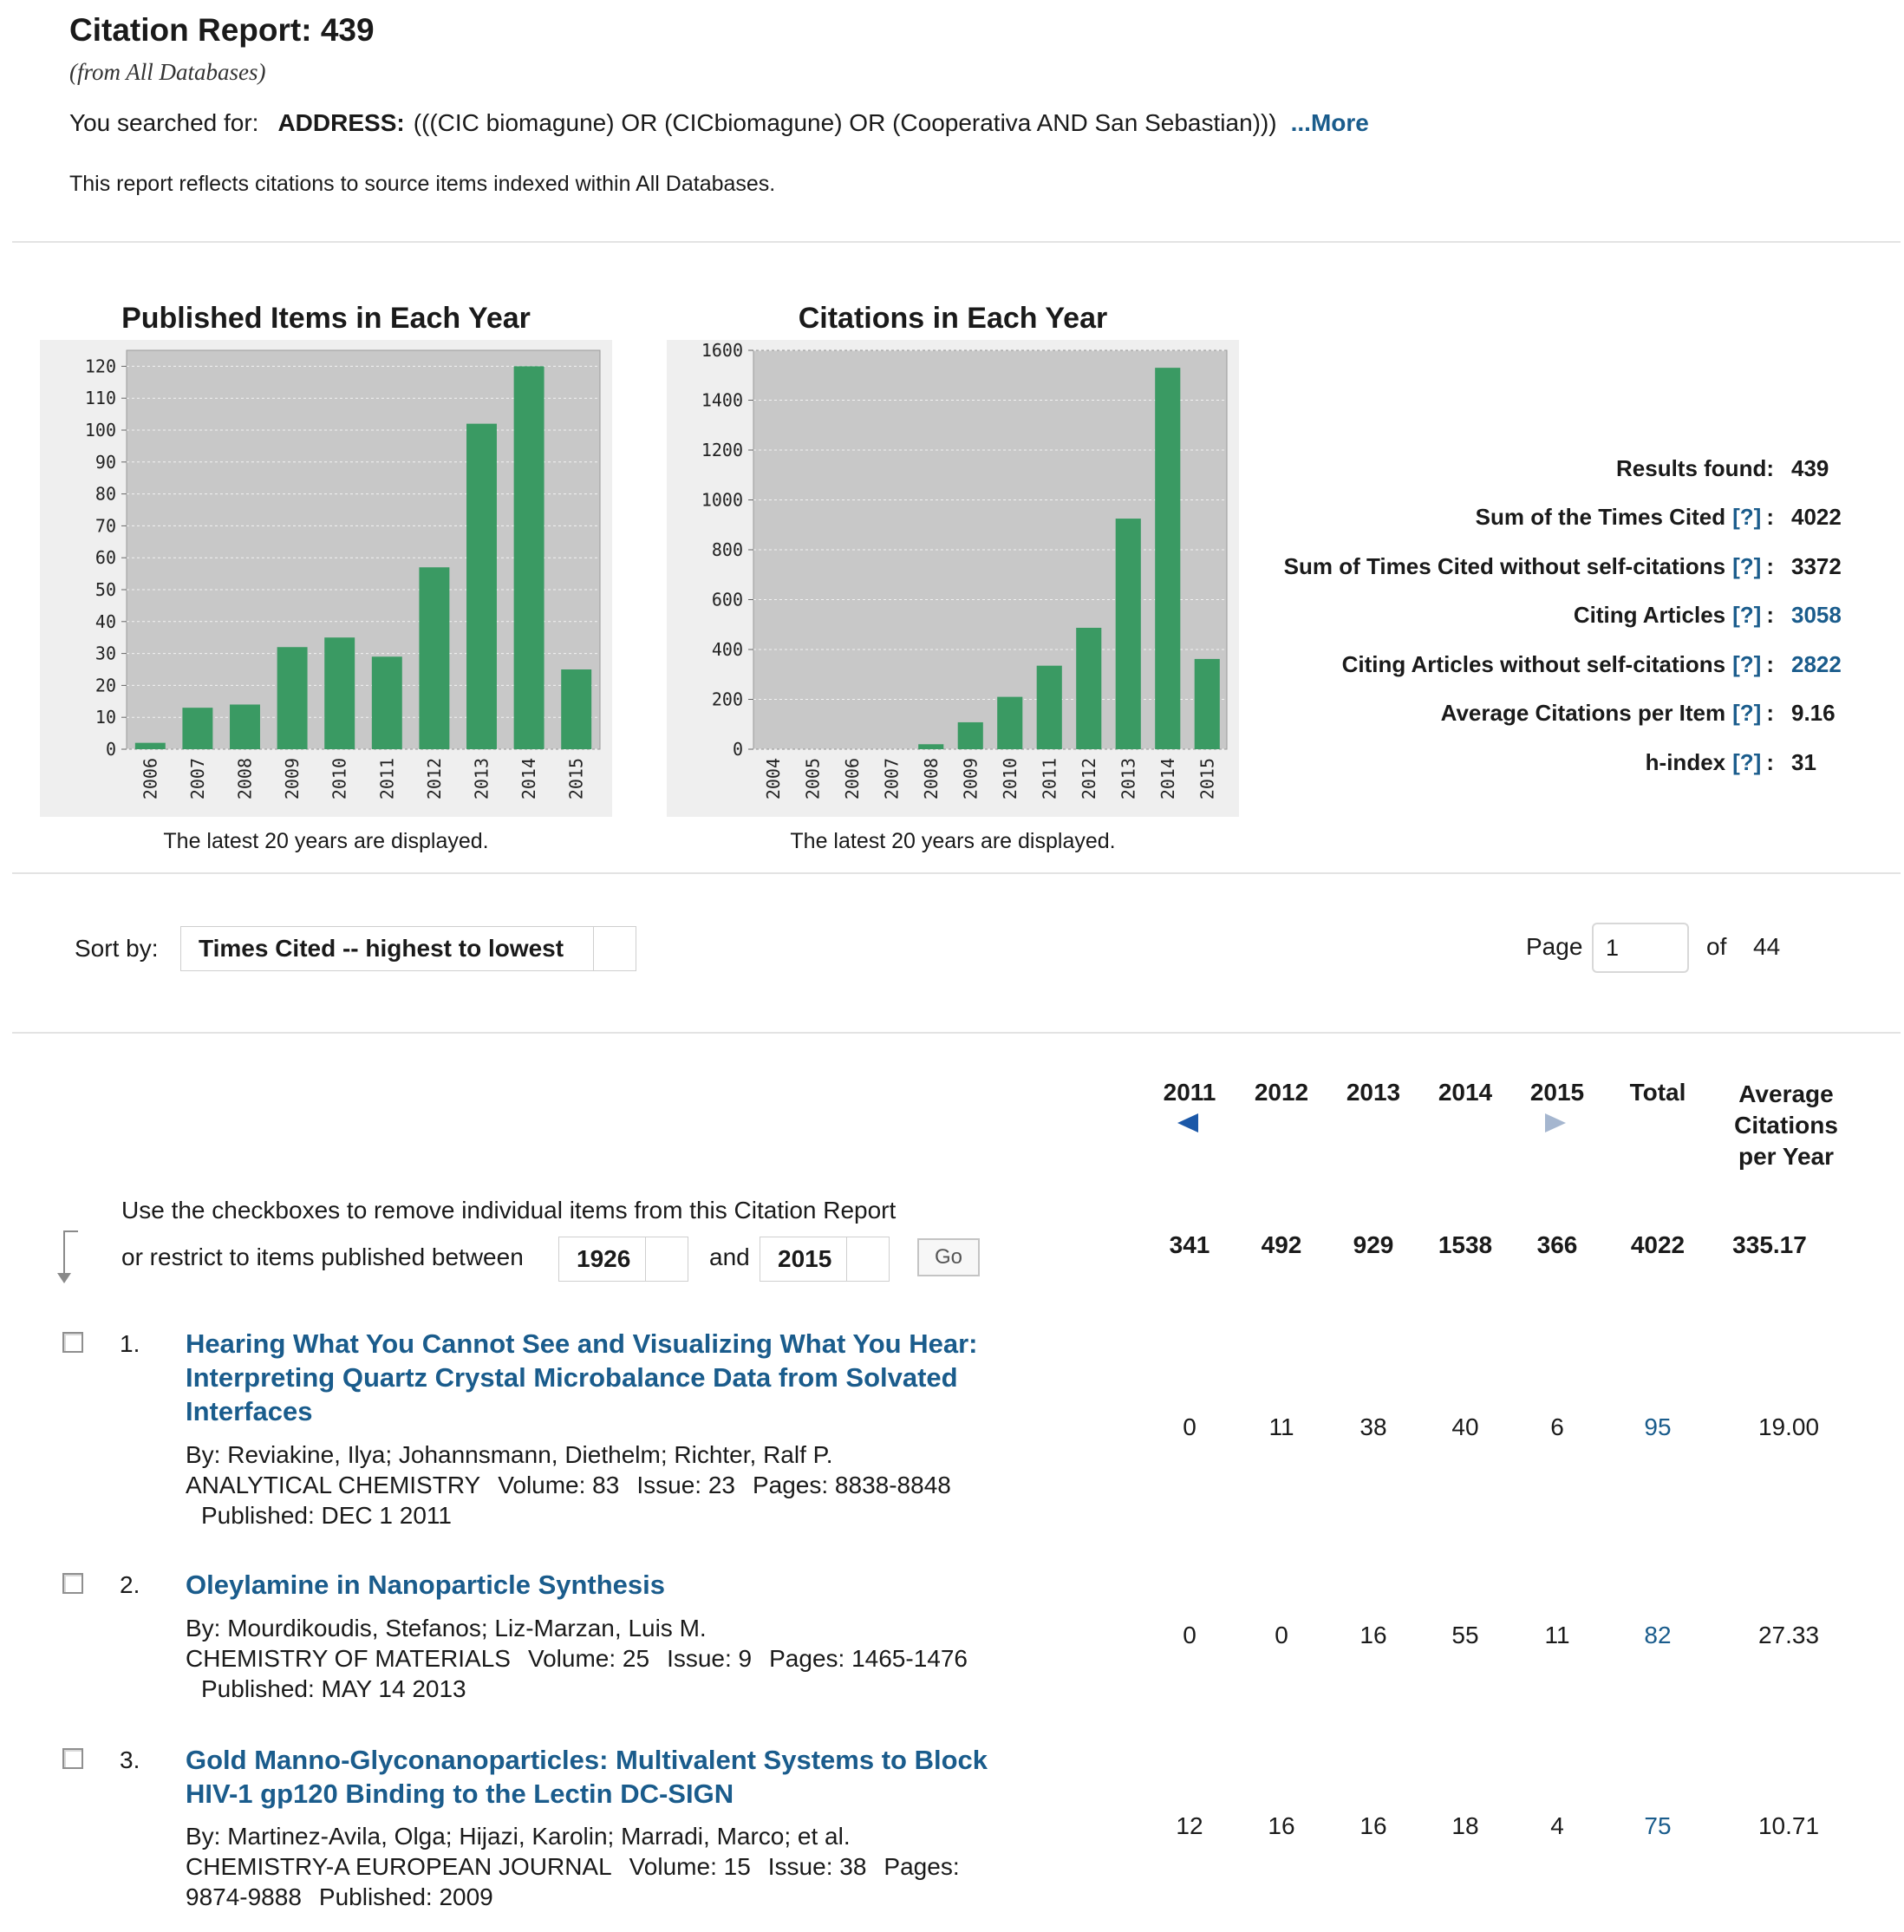 This screenshot has width=1904, height=1932. What do you see at coordinates (341, 122) in the screenshot?
I see `search-field-label: ADDRESS:` at bounding box center [341, 122].